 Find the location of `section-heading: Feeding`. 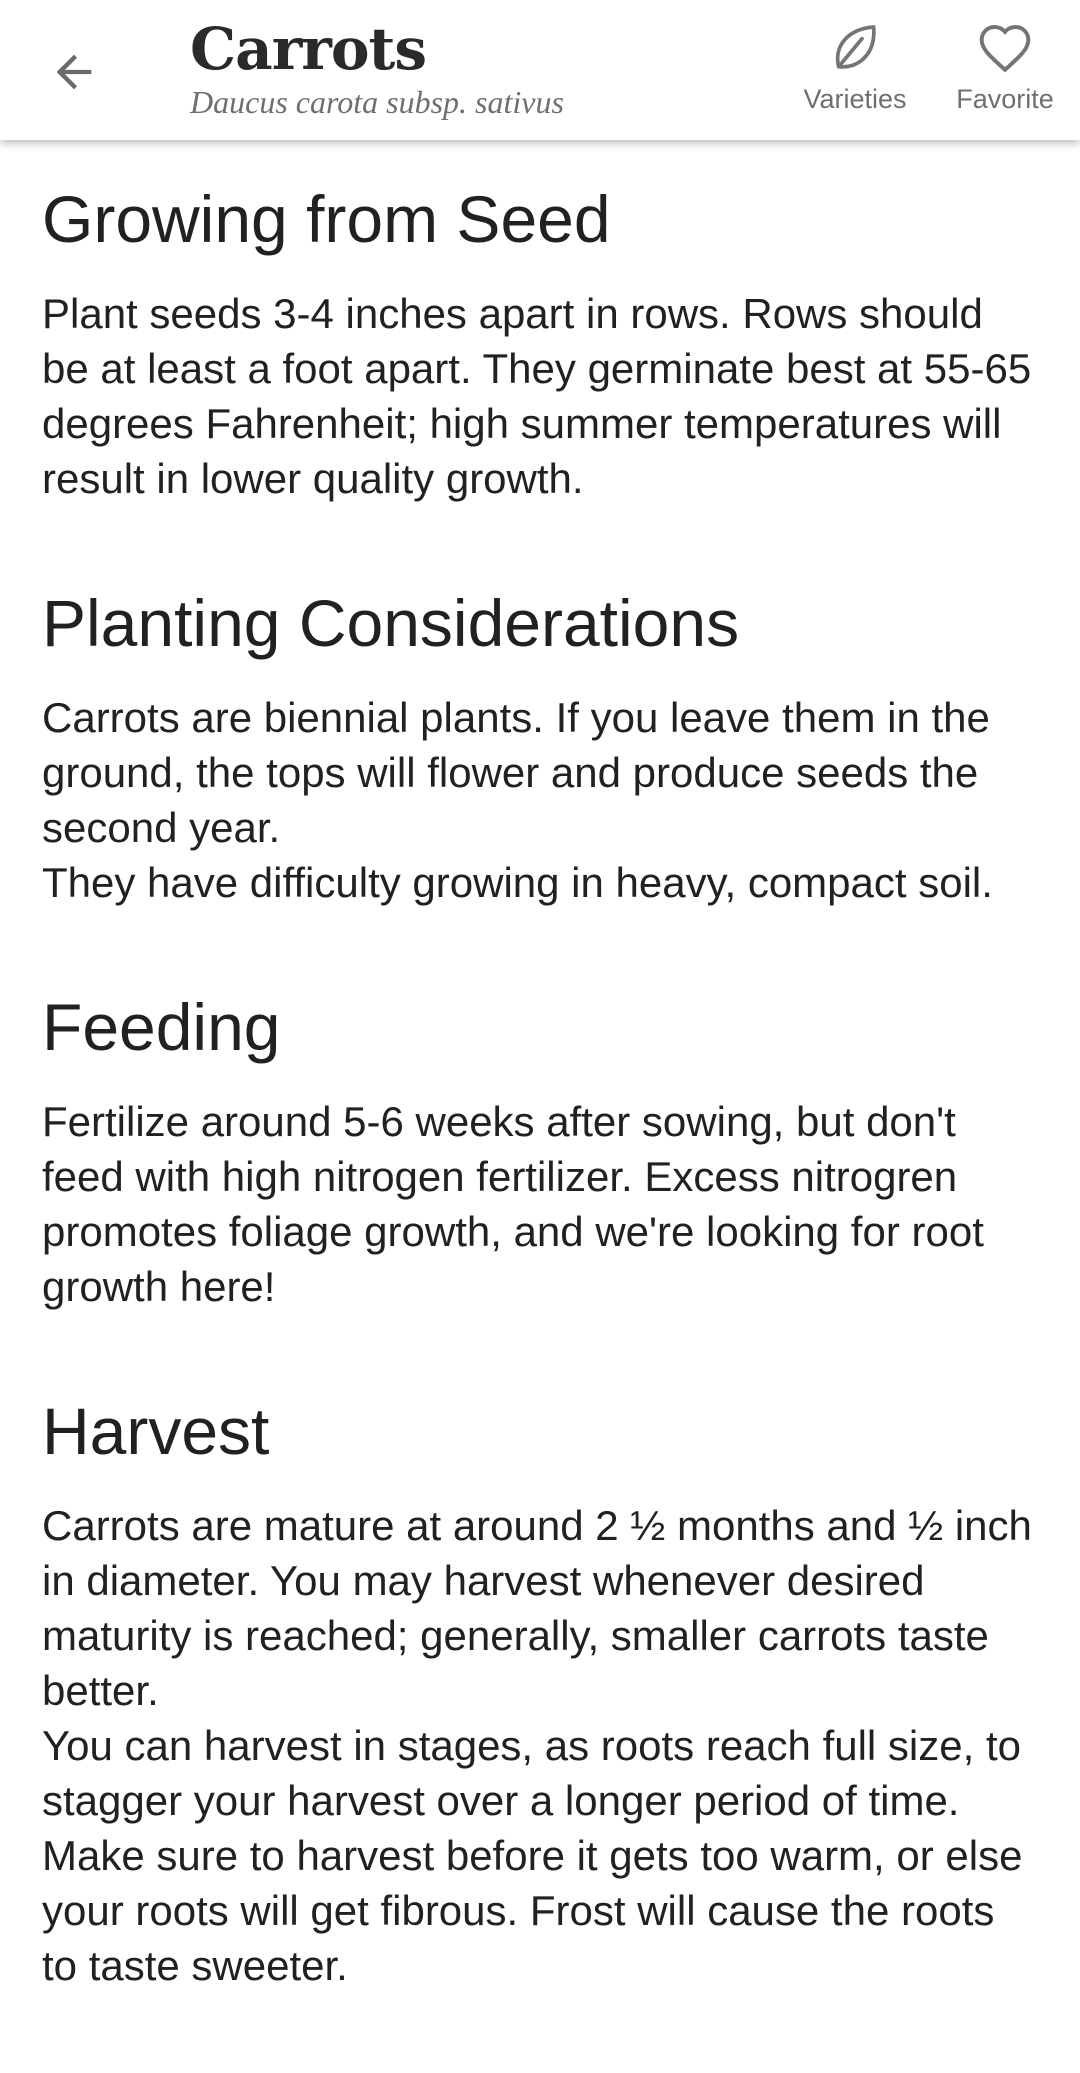

section-heading: Feeding is located at coordinates (161, 1027).